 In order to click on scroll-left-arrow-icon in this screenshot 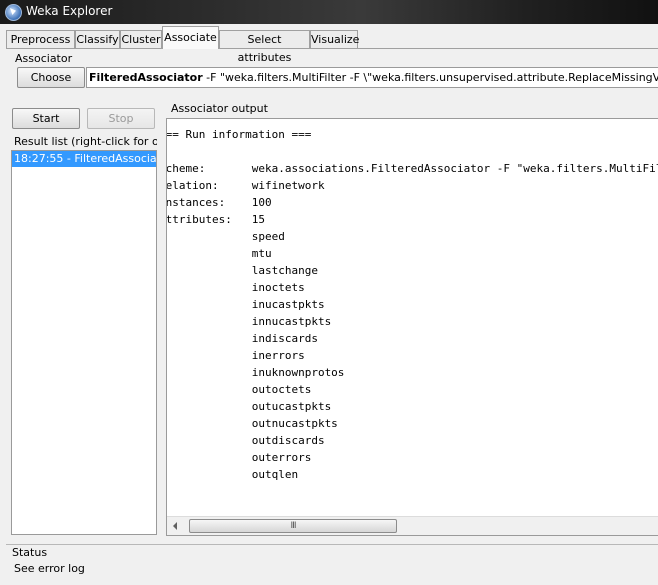, I will do `click(175, 526)`.